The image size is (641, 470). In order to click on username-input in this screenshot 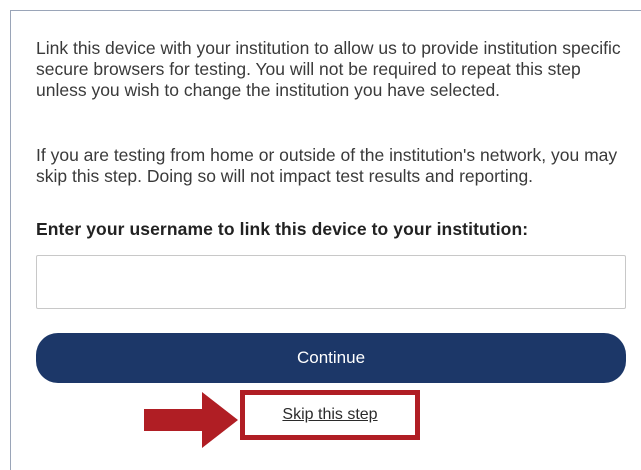, I will do `click(331, 282)`.